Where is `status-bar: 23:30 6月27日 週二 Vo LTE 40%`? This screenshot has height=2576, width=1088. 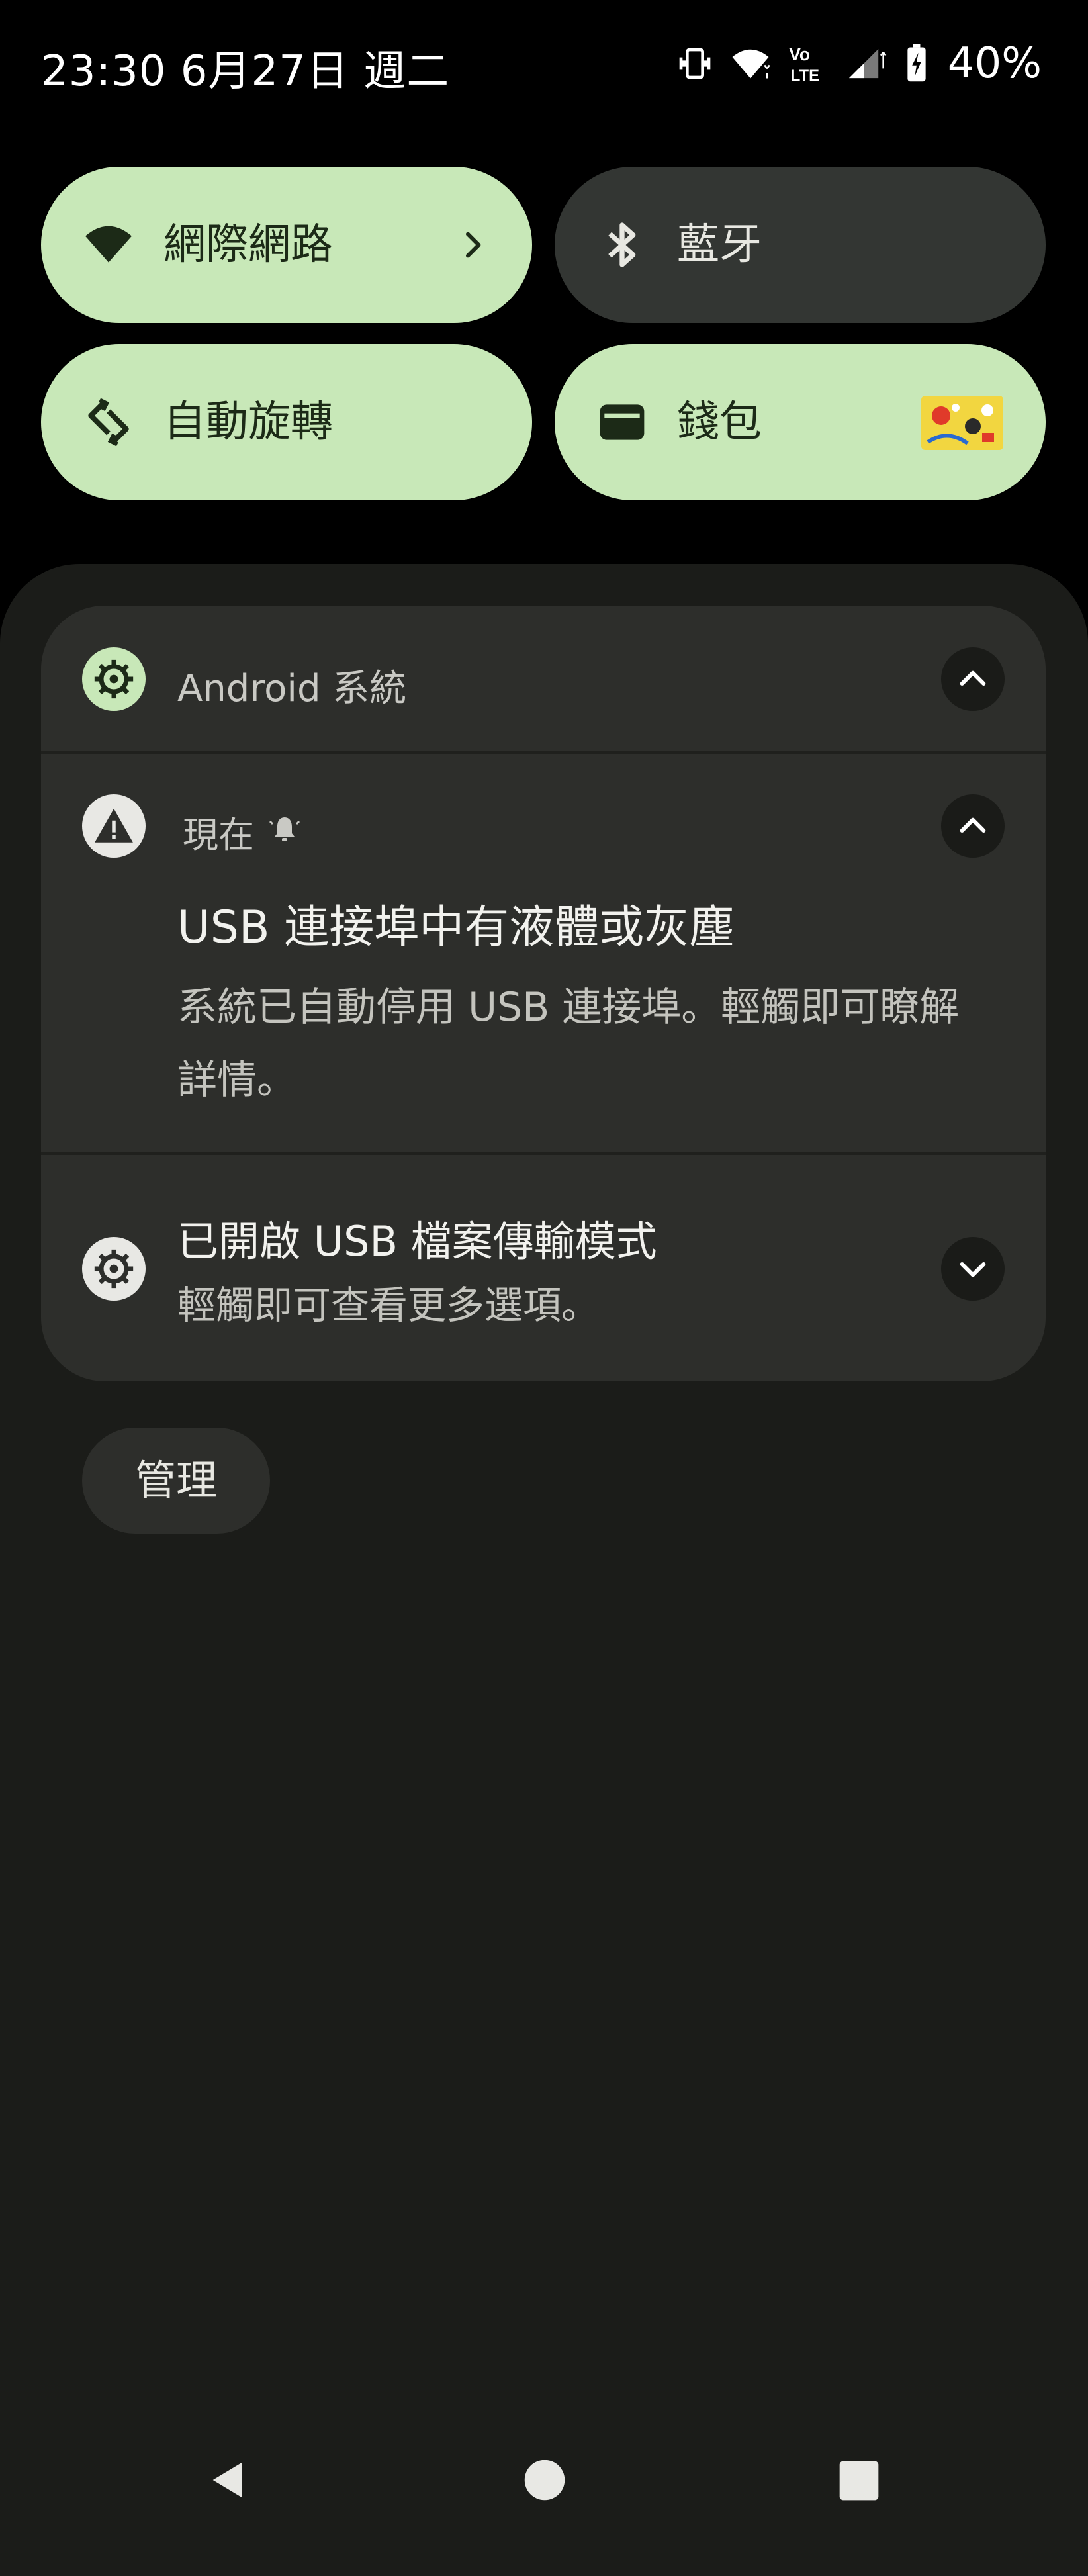 status-bar: 23:30 6月27日 週二 Vo LTE 40% is located at coordinates (544, 63).